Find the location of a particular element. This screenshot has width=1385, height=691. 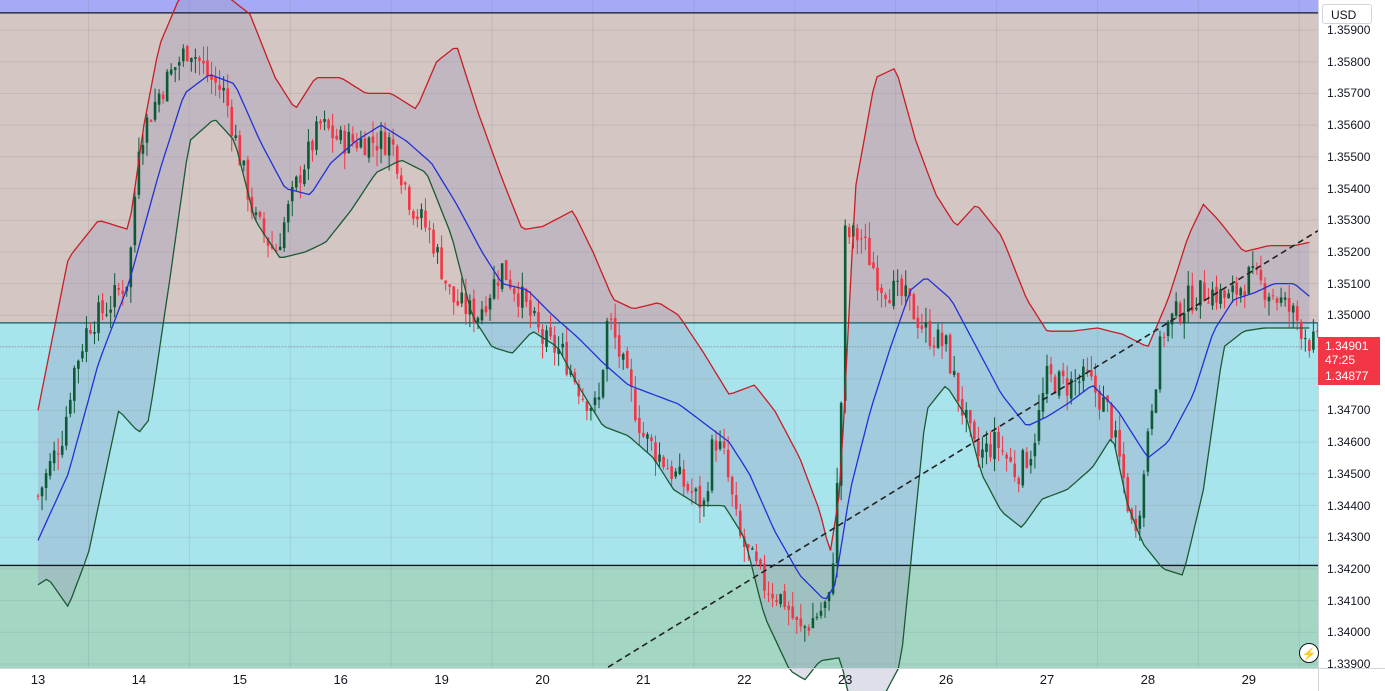

currency-selector: USD is located at coordinates (1347, 14).